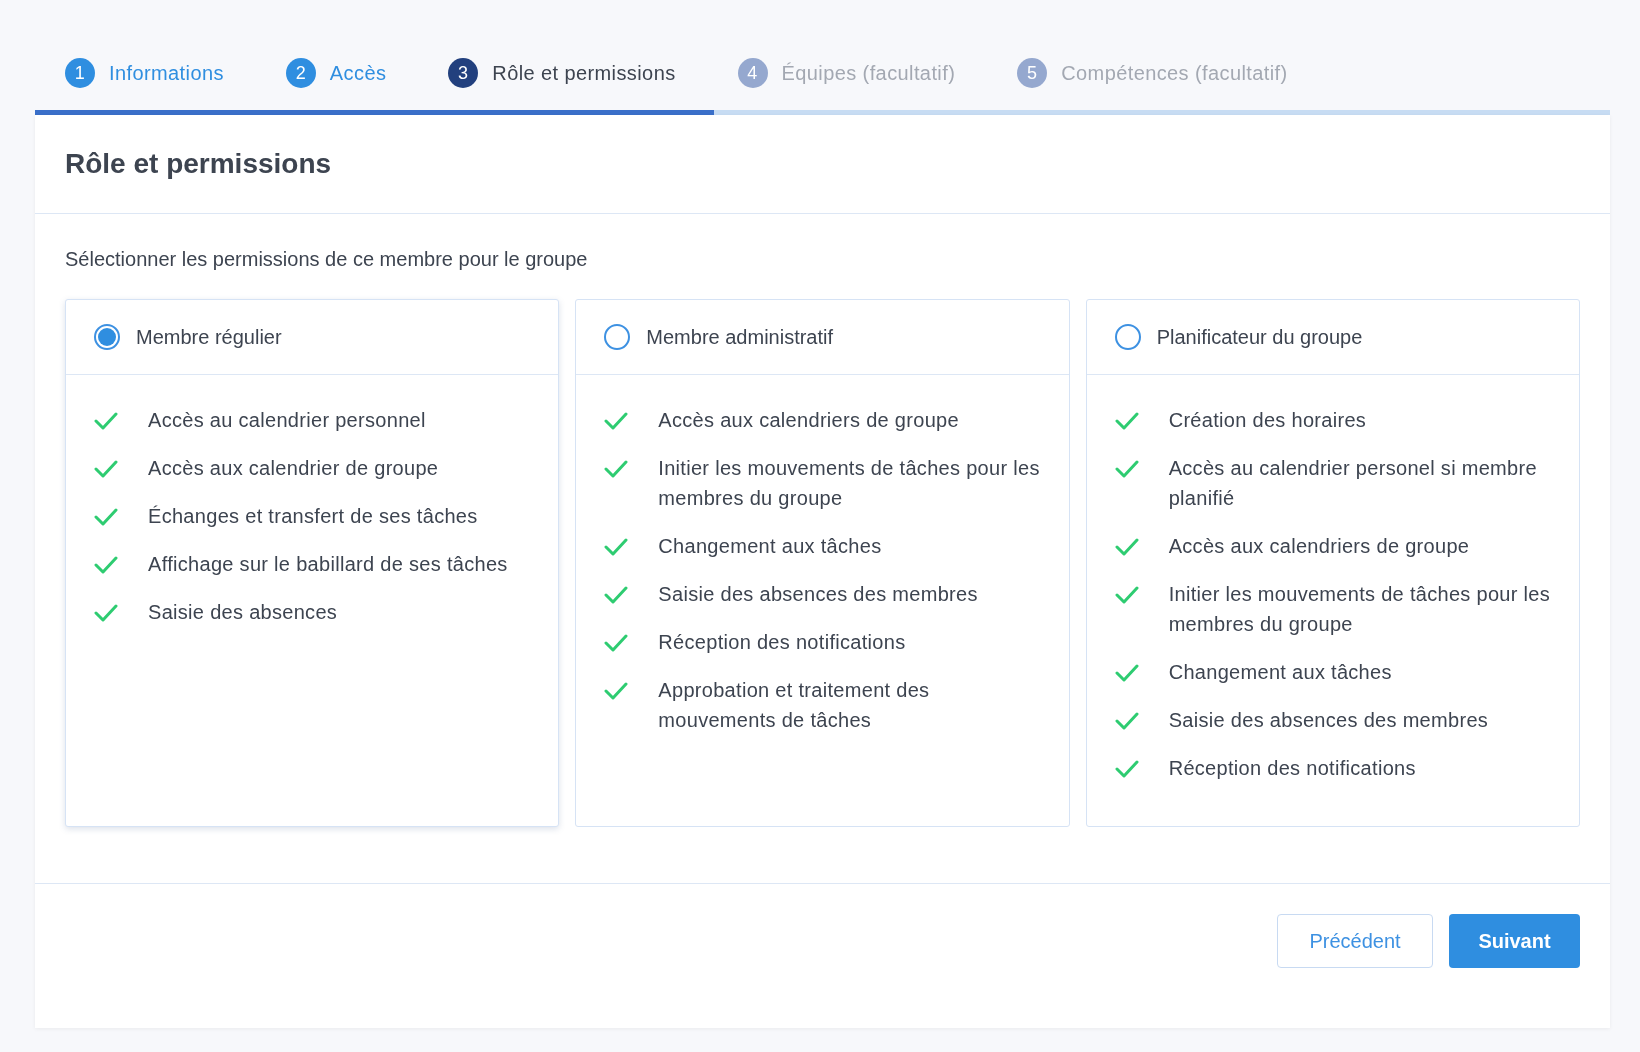  What do you see at coordinates (1355, 941) in the screenshot?
I see `previous-button: Précédent` at bounding box center [1355, 941].